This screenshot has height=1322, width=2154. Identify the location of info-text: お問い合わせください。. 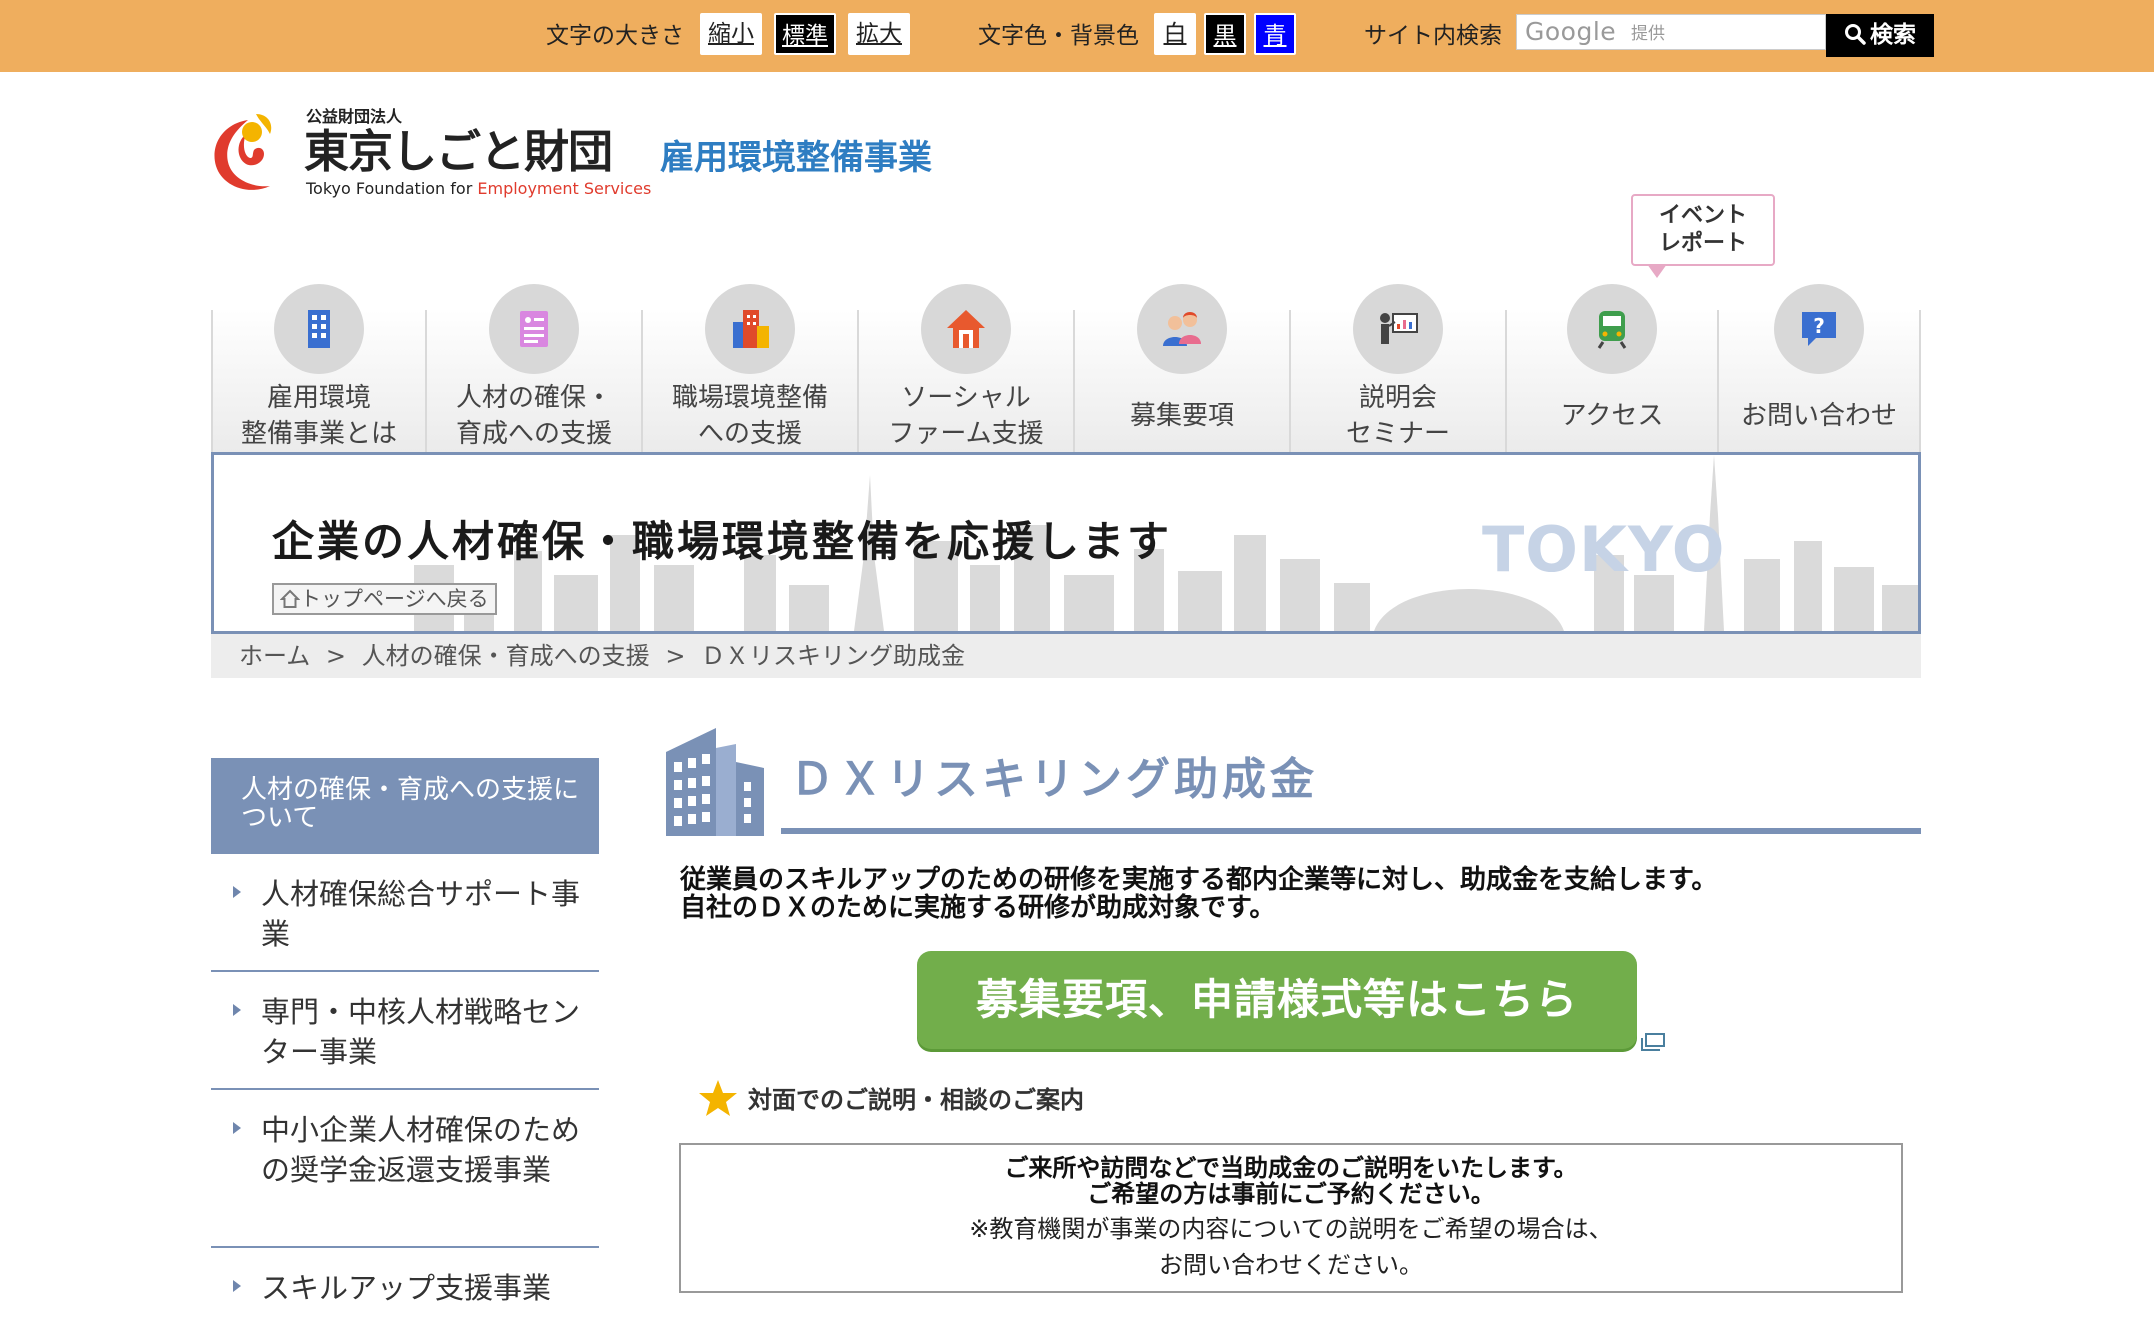
(1291, 1265).